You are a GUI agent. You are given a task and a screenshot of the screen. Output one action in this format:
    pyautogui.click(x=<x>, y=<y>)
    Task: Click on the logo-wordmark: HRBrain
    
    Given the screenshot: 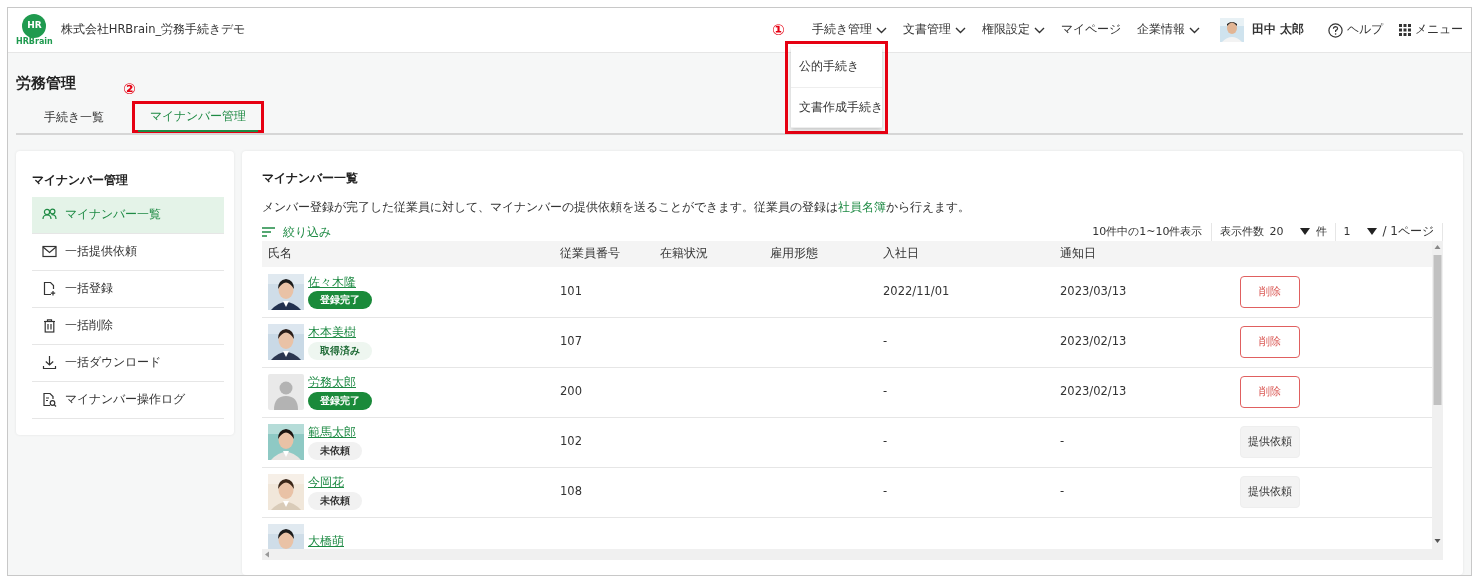 What is the action you would take?
    pyautogui.click(x=34, y=42)
    